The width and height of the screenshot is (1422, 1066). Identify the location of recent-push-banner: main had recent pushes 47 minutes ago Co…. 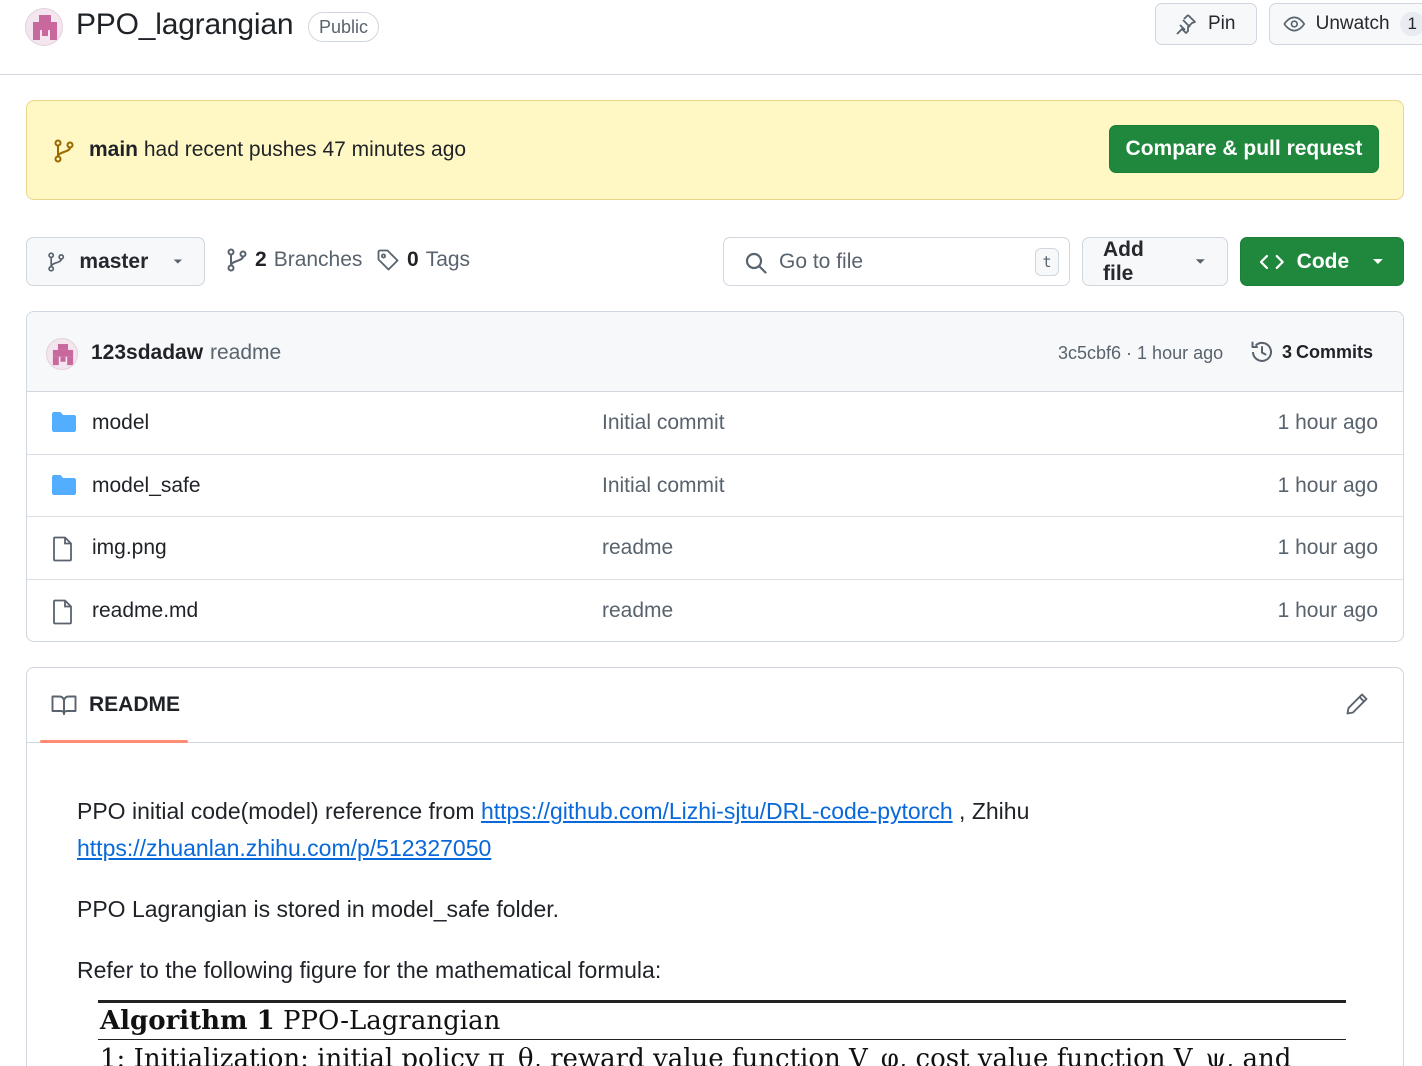
(715, 150).